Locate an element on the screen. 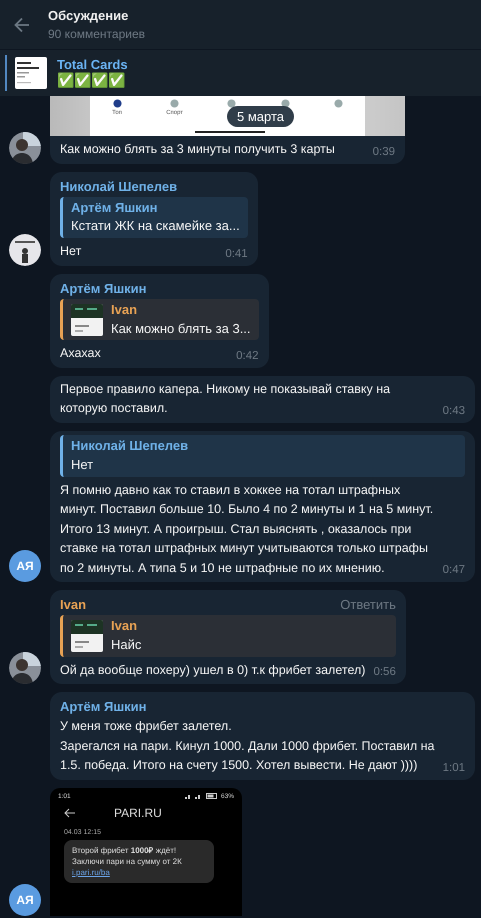 This screenshot has height=918, width=481. message-text: Как можно блять за 3 минуты получить 3 карты is located at coordinates (198, 149).